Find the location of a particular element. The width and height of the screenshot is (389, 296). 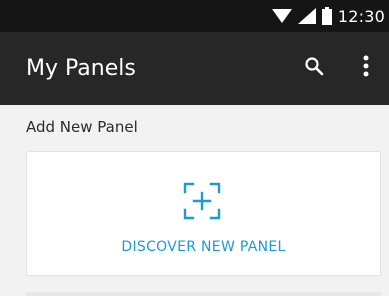

divider is located at coordinates (203, 294).